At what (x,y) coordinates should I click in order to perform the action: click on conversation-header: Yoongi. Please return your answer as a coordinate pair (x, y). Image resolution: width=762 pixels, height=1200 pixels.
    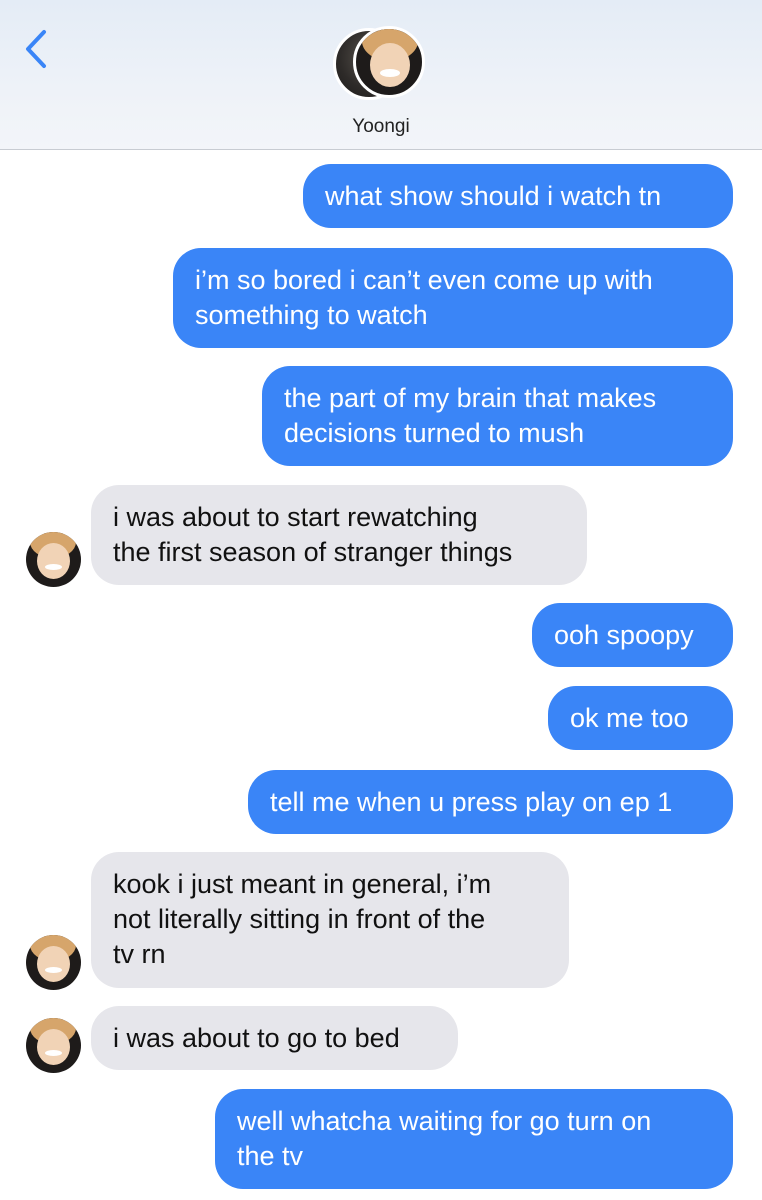
    Looking at the image, I should click on (381, 75).